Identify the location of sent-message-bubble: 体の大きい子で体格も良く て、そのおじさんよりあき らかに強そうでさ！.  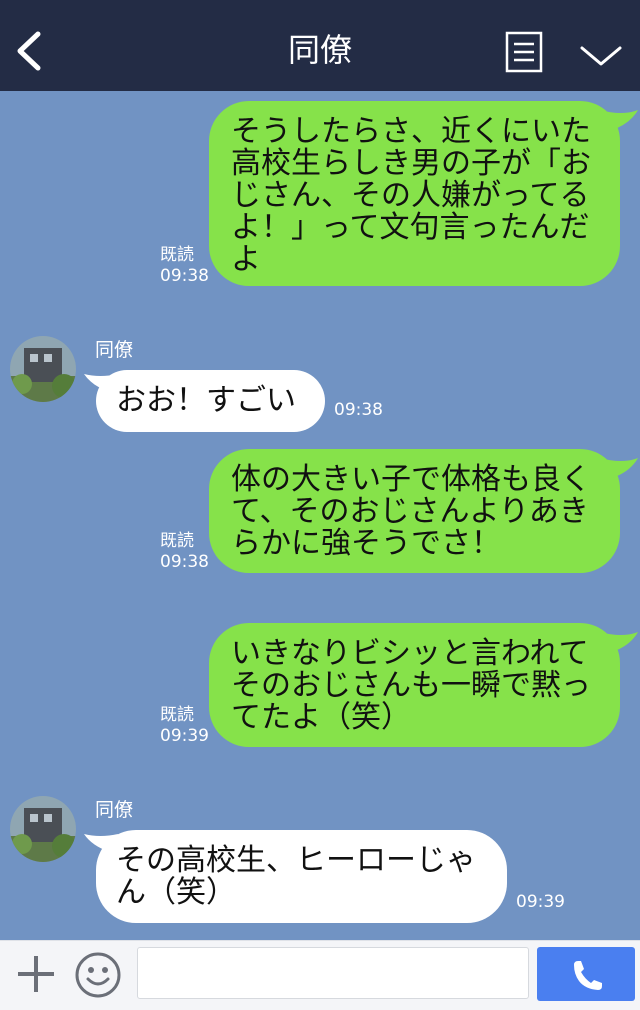
(414, 511).